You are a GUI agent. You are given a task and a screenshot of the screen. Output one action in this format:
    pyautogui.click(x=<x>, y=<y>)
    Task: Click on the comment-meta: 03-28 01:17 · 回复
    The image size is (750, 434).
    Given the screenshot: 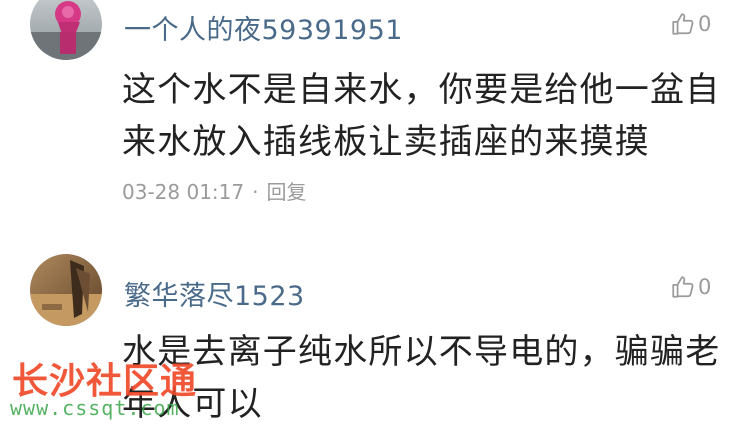 What is the action you would take?
    pyautogui.click(x=214, y=190)
    